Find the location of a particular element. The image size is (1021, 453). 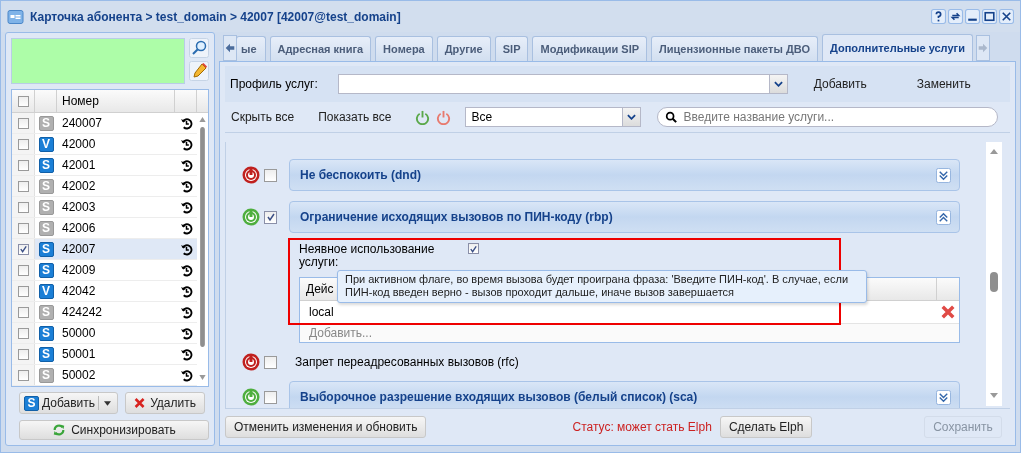

number-cell-text: 50001 is located at coordinates (79, 354).